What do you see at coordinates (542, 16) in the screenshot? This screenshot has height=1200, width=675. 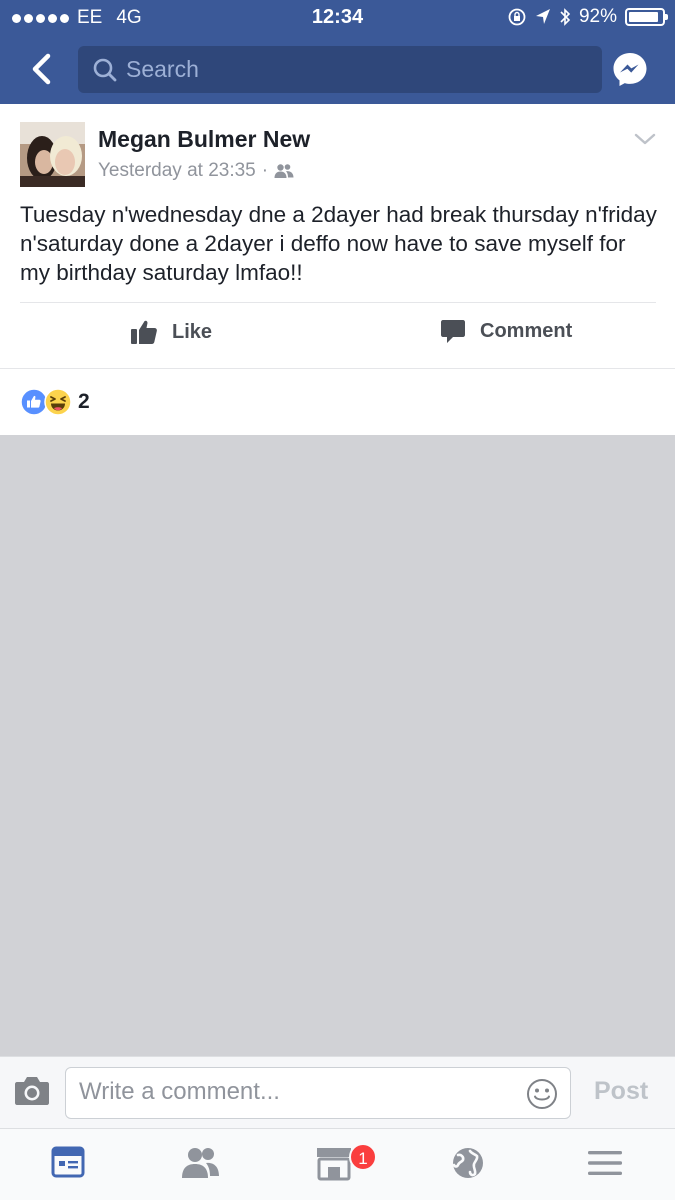 I see `location-icon` at bounding box center [542, 16].